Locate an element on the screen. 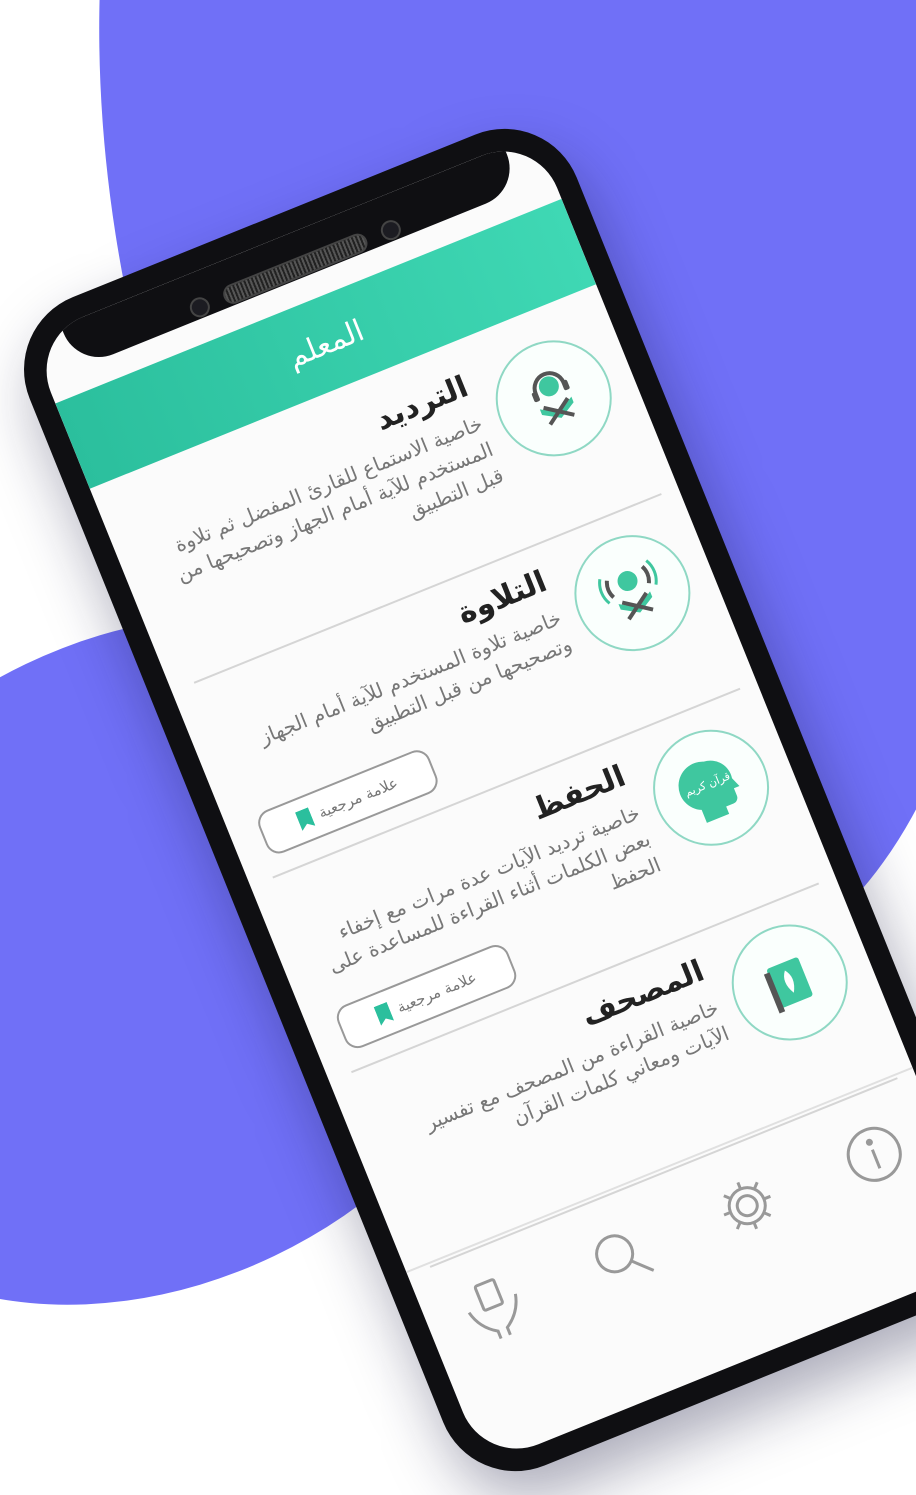 The image size is (916, 1495). mushaf-book-icon is located at coordinates (790, 982).